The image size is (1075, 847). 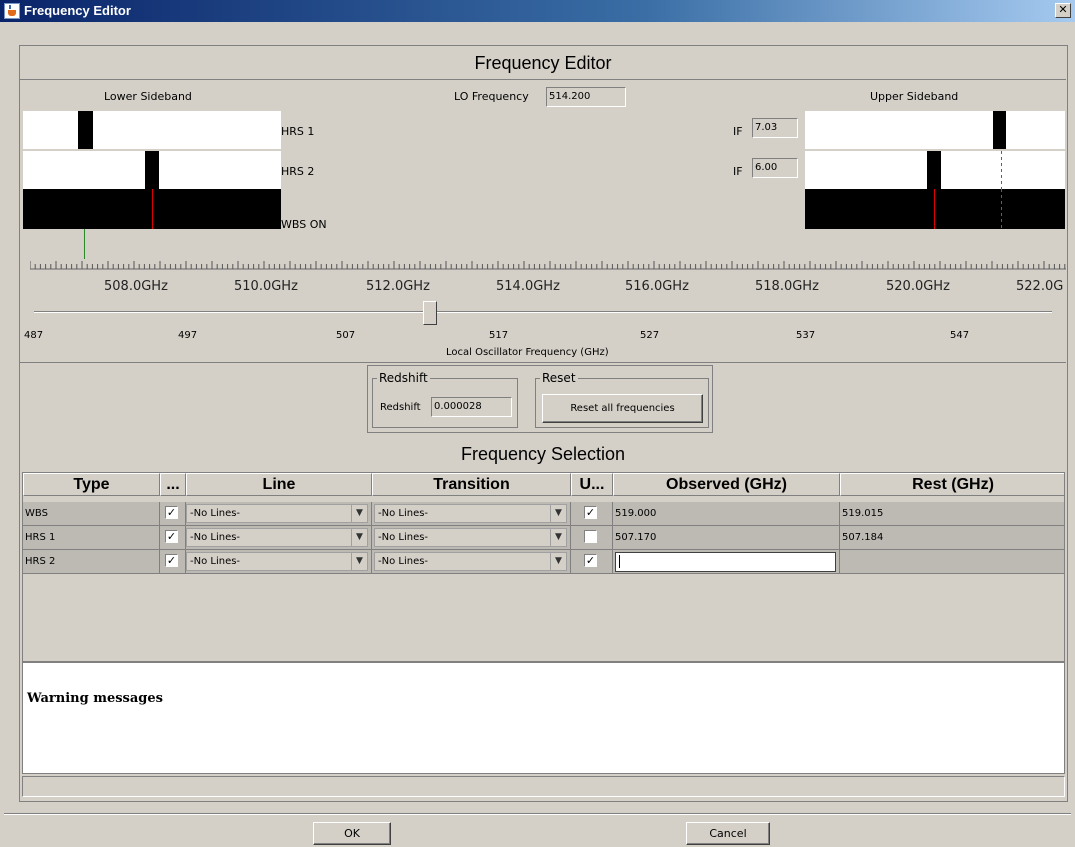 I want to click on slider-label: 487, so click(x=34, y=335).